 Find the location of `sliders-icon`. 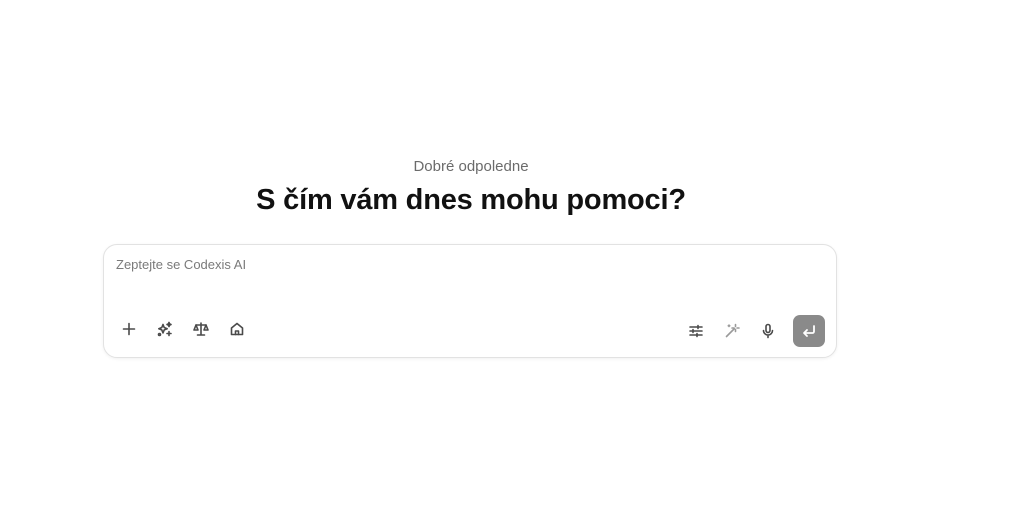

sliders-icon is located at coordinates (696, 331).